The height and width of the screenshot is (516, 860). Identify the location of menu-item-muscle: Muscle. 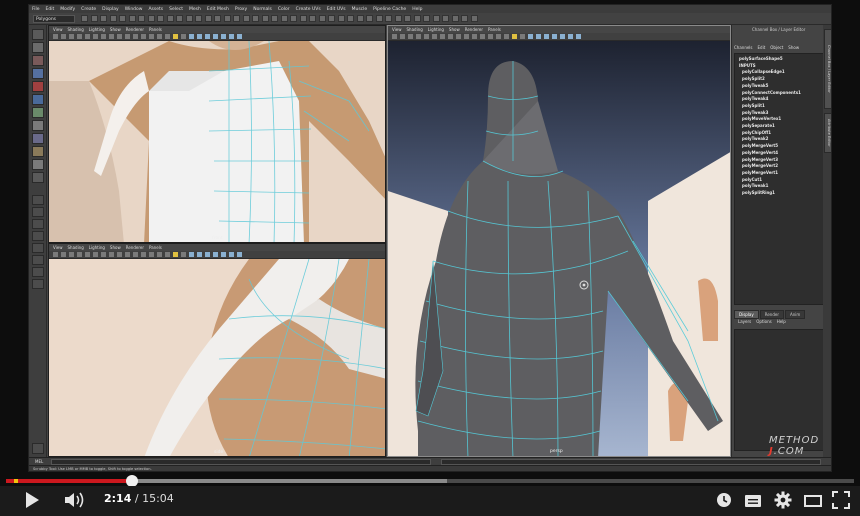
(360, 9).